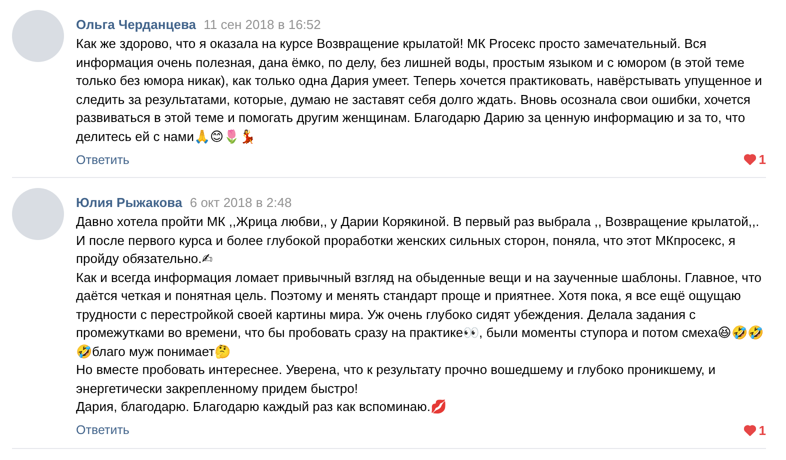  What do you see at coordinates (262, 24) in the screenshot?
I see `comment-date: 11 сен 2018 в 16:52` at bounding box center [262, 24].